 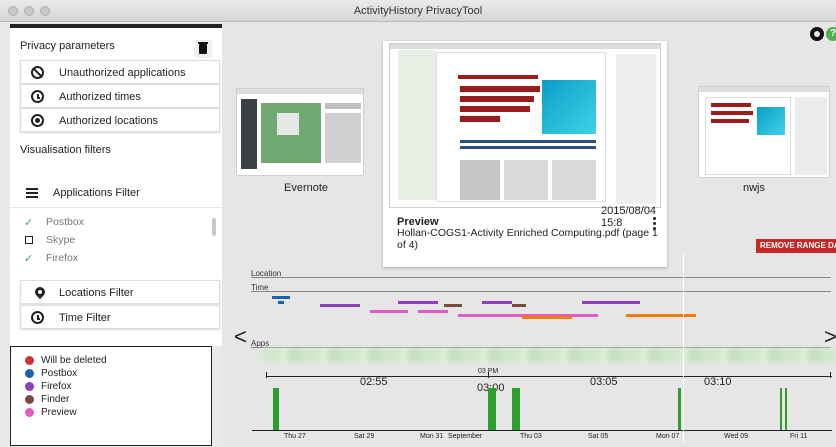 I want to click on applications-filter-label: Applications Filter, so click(x=96, y=193).